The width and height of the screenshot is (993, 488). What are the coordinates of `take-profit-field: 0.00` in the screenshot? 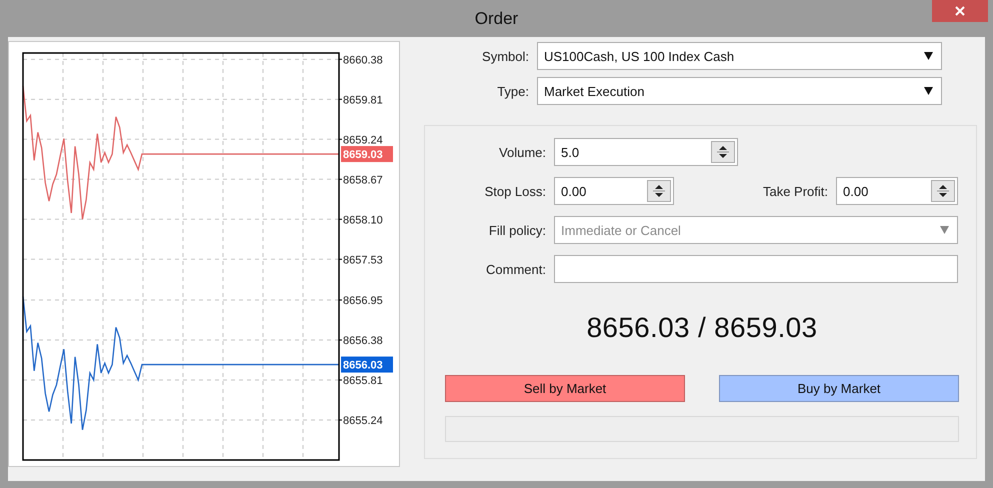 It's located at (897, 191).